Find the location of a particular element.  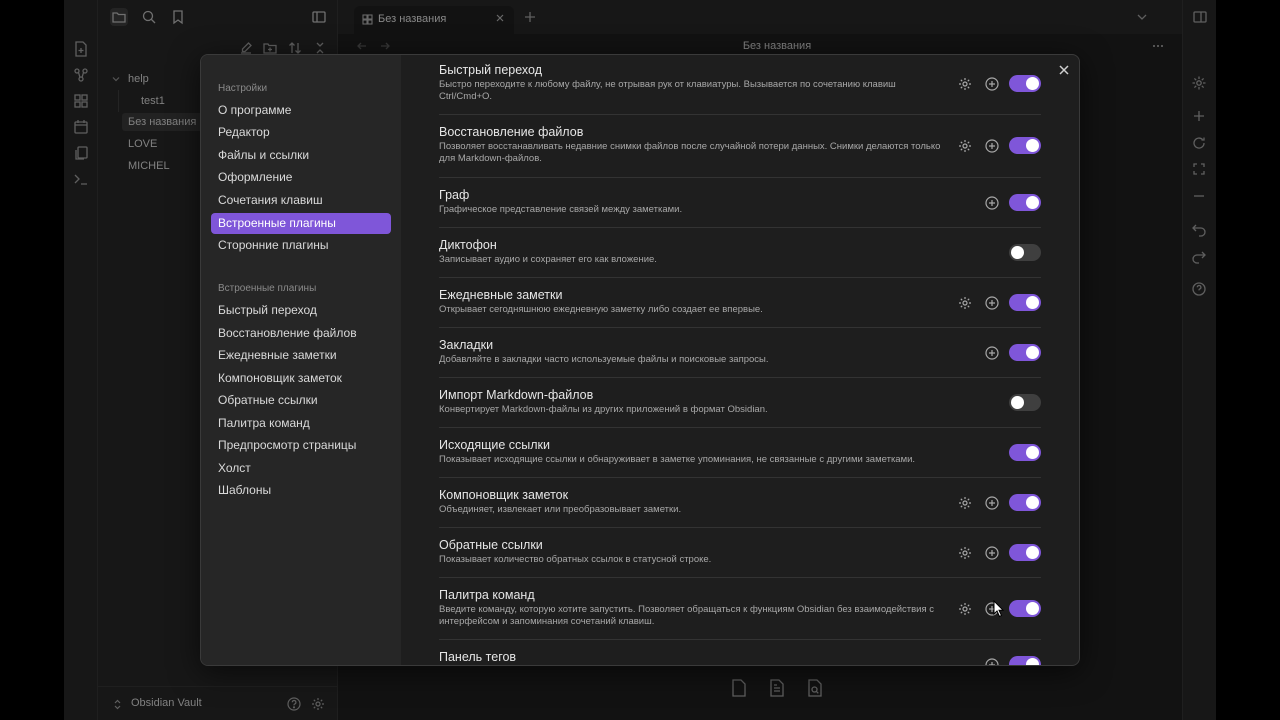

plugin-title: Компоновщик заметок is located at coordinates (504, 495).